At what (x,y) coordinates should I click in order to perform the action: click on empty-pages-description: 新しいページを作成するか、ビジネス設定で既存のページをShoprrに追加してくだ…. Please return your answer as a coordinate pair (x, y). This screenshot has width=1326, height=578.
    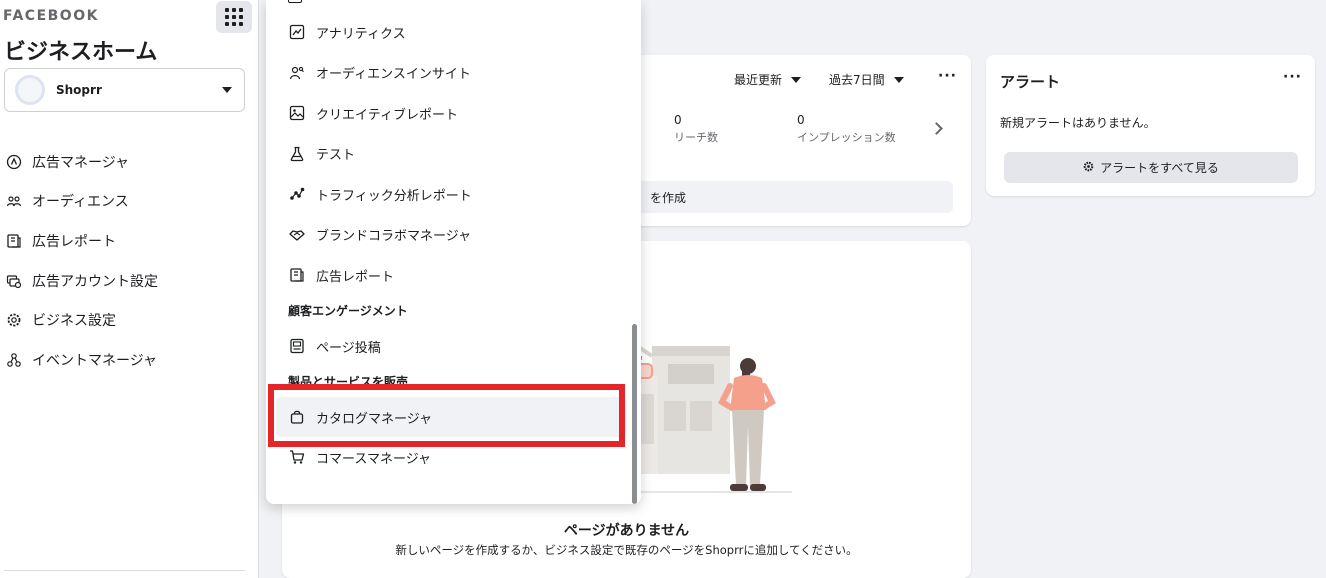
    Looking at the image, I should click on (626, 550).